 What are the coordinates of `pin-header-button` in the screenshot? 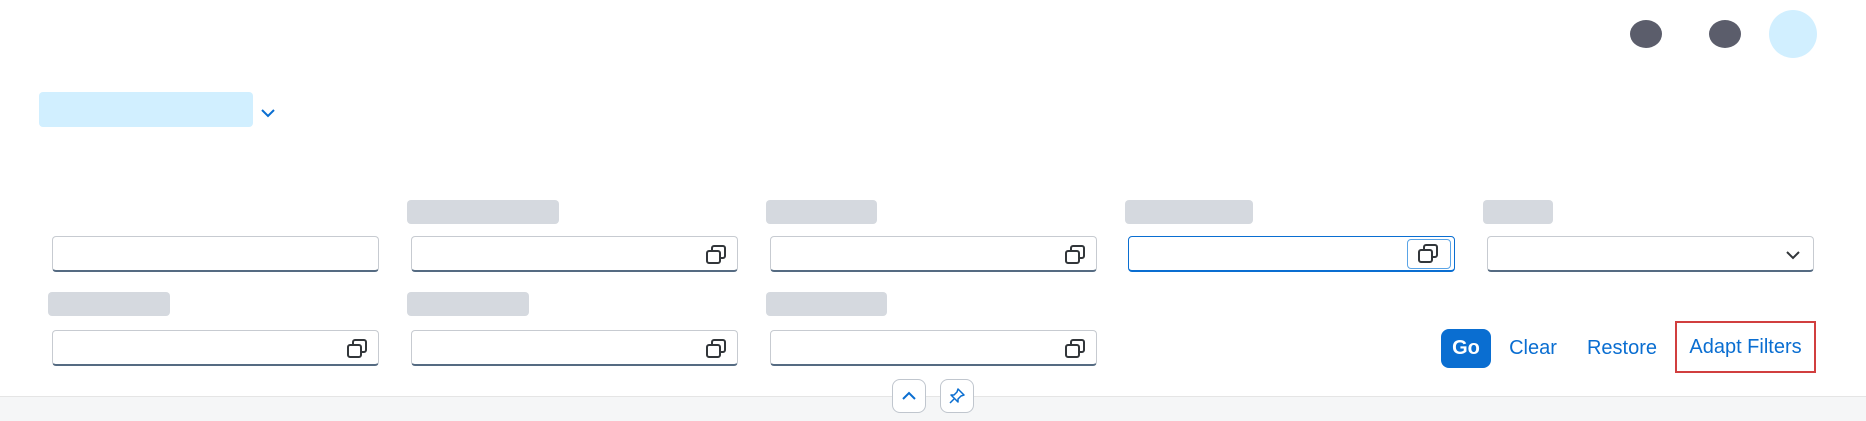 It's located at (957, 396).